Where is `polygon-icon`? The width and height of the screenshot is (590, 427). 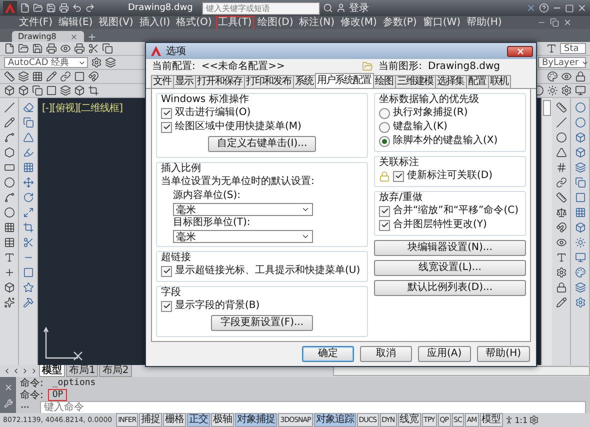 polygon-icon is located at coordinates (9, 152).